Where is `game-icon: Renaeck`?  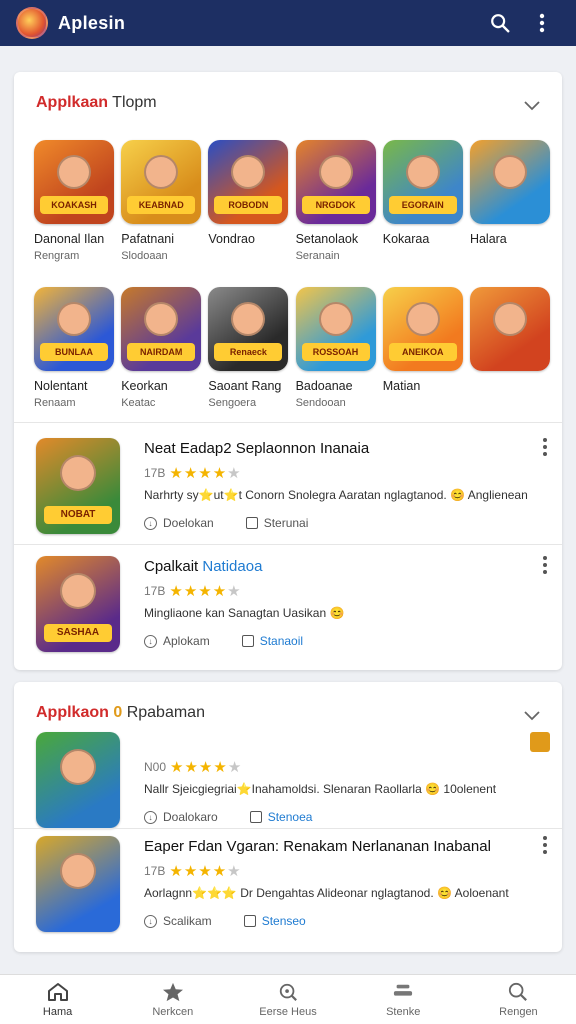
game-icon: Renaeck is located at coordinates (248, 329).